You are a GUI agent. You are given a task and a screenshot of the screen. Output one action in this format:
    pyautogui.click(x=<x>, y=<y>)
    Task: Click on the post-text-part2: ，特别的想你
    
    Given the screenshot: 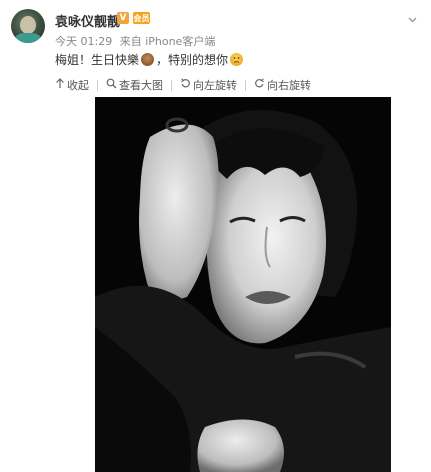 What is the action you would take?
    pyautogui.click(x=192, y=60)
    